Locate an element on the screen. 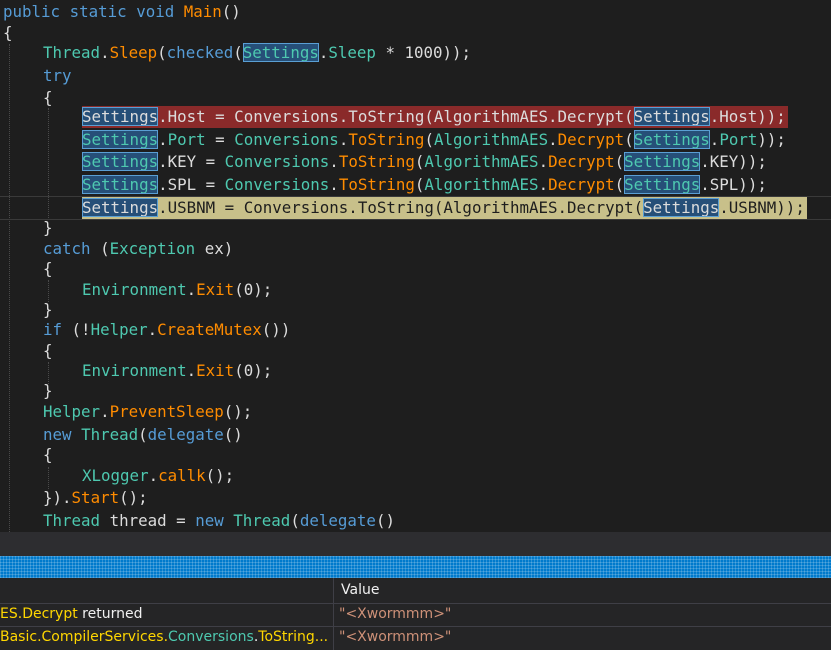 The image size is (831, 650). code-line-11: } is located at coordinates (48, 228).